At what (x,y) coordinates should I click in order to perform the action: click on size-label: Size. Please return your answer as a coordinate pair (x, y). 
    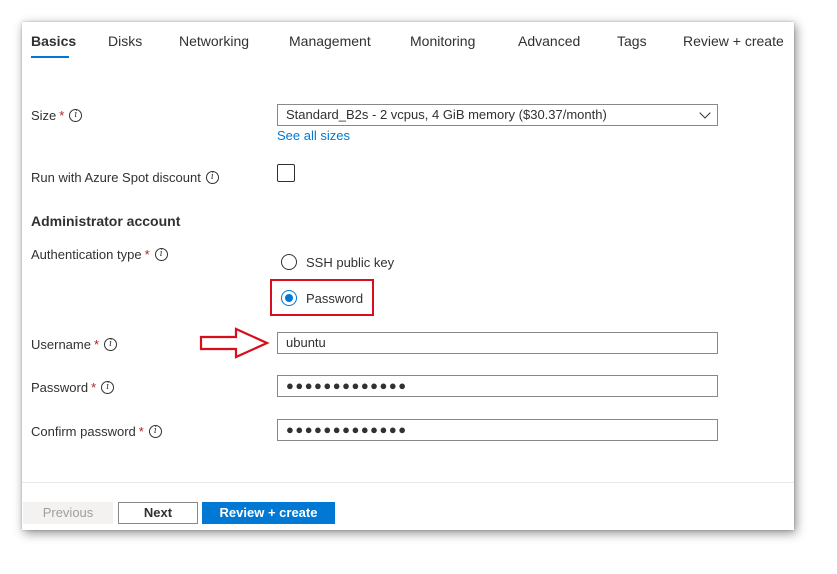
    Looking at the image, I should click on (44, 115).